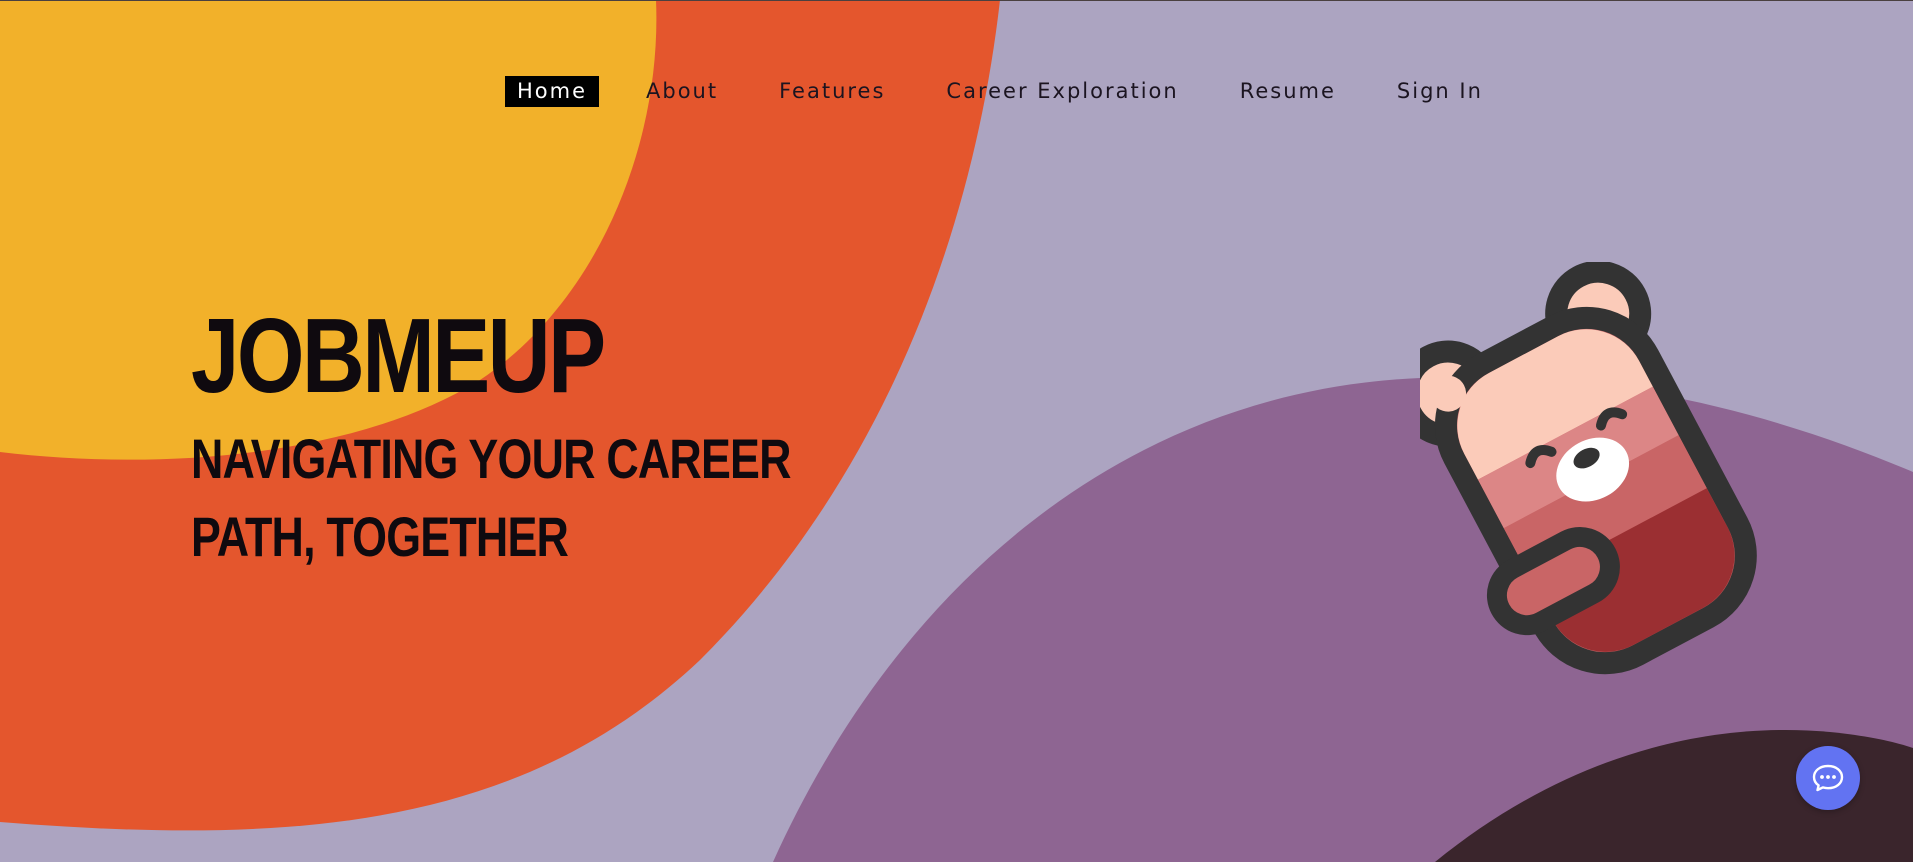  Describe the element at coordinates (1288, 91) in the screenshot. I see `nav-resume: Resume` at that location.